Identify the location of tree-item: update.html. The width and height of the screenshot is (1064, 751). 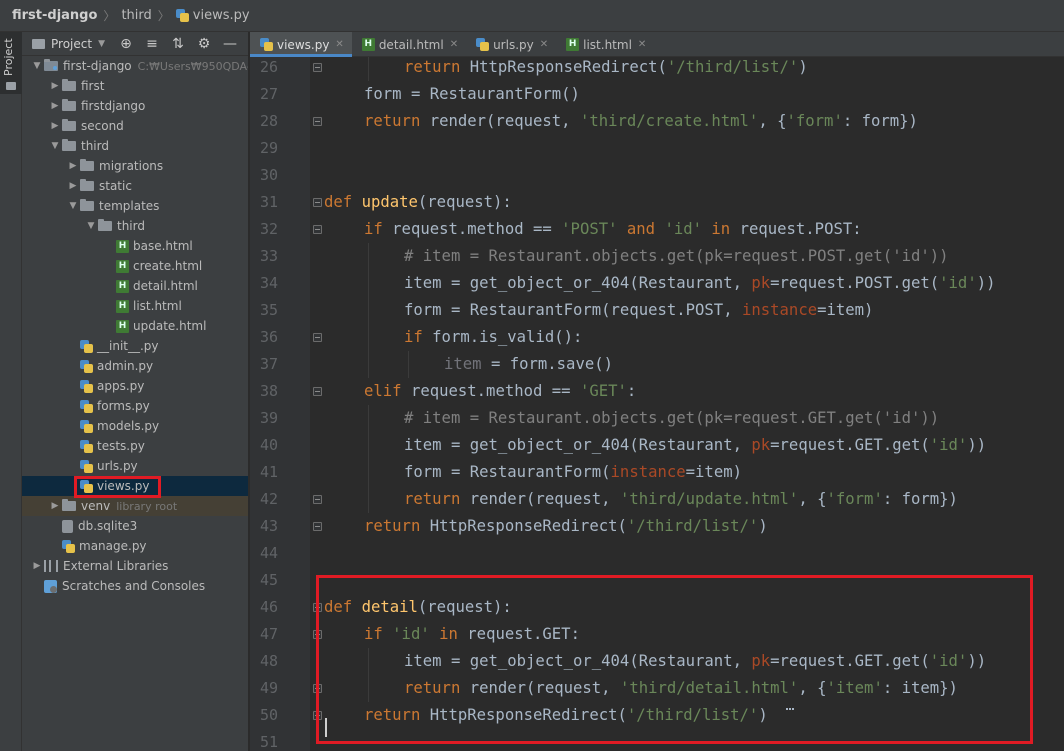
(135, 326).